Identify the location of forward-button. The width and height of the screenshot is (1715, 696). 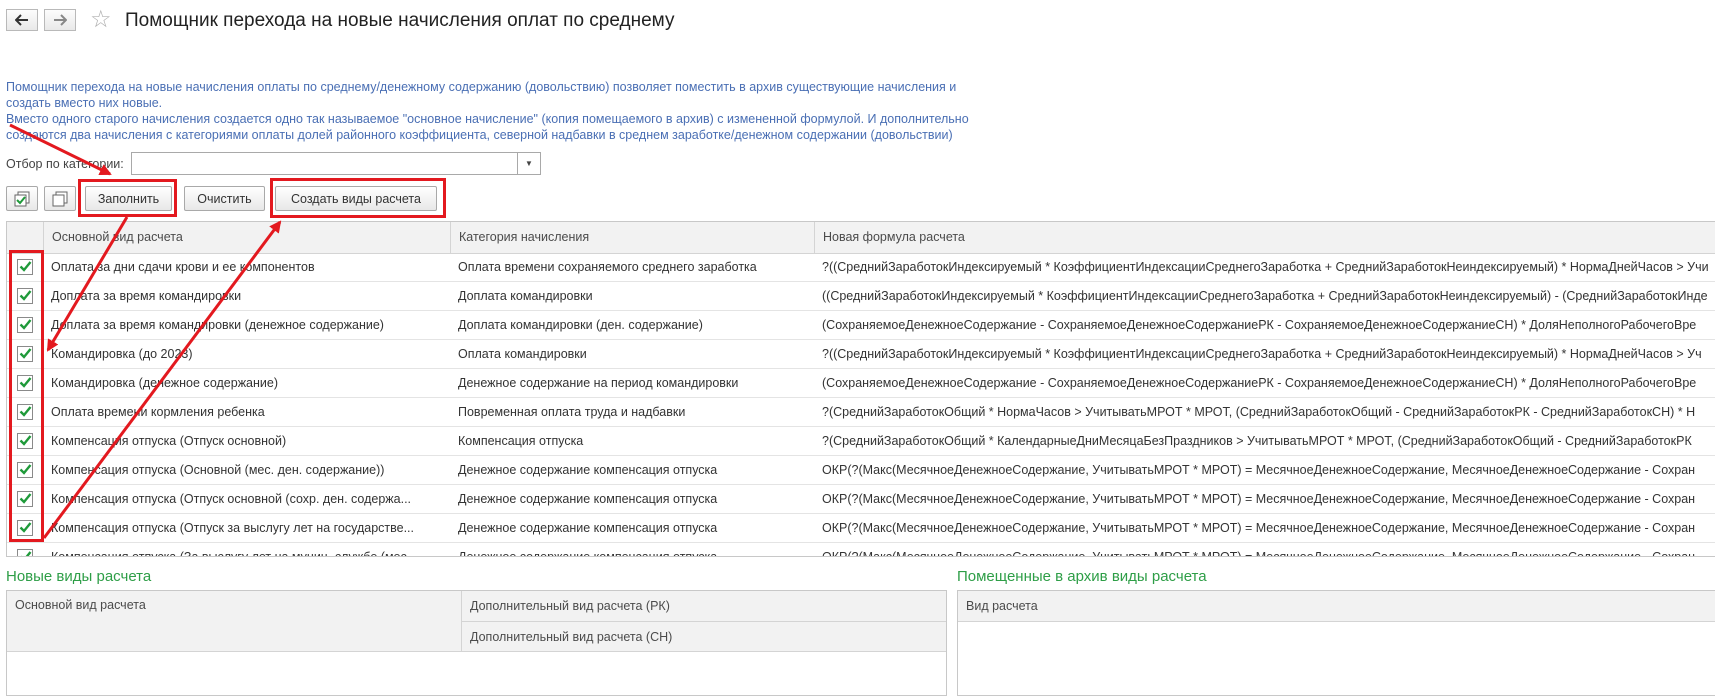
(60, 20).